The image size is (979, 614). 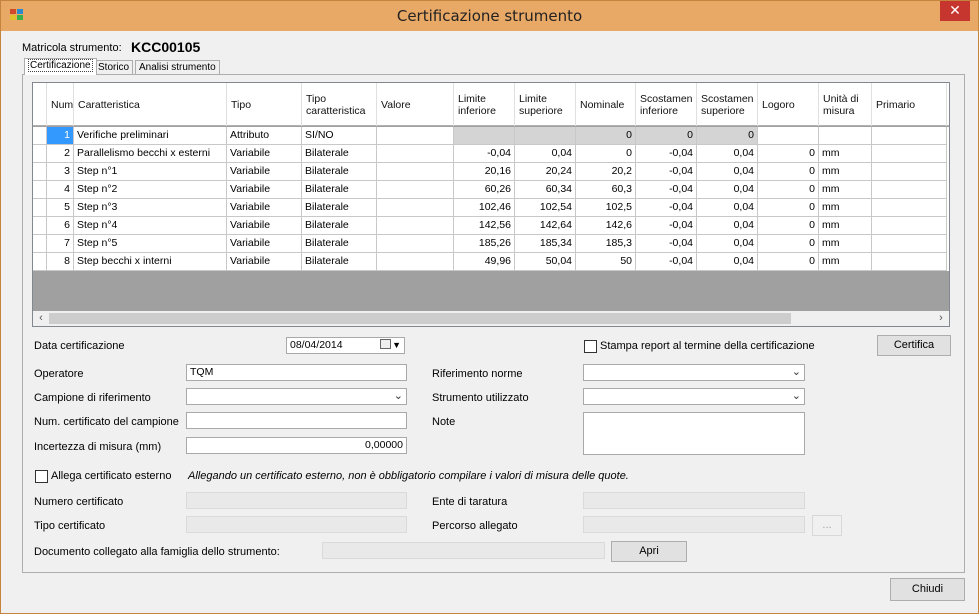 I want to click on tab-certificazione: Certificazione, so click(x=60, y=66).